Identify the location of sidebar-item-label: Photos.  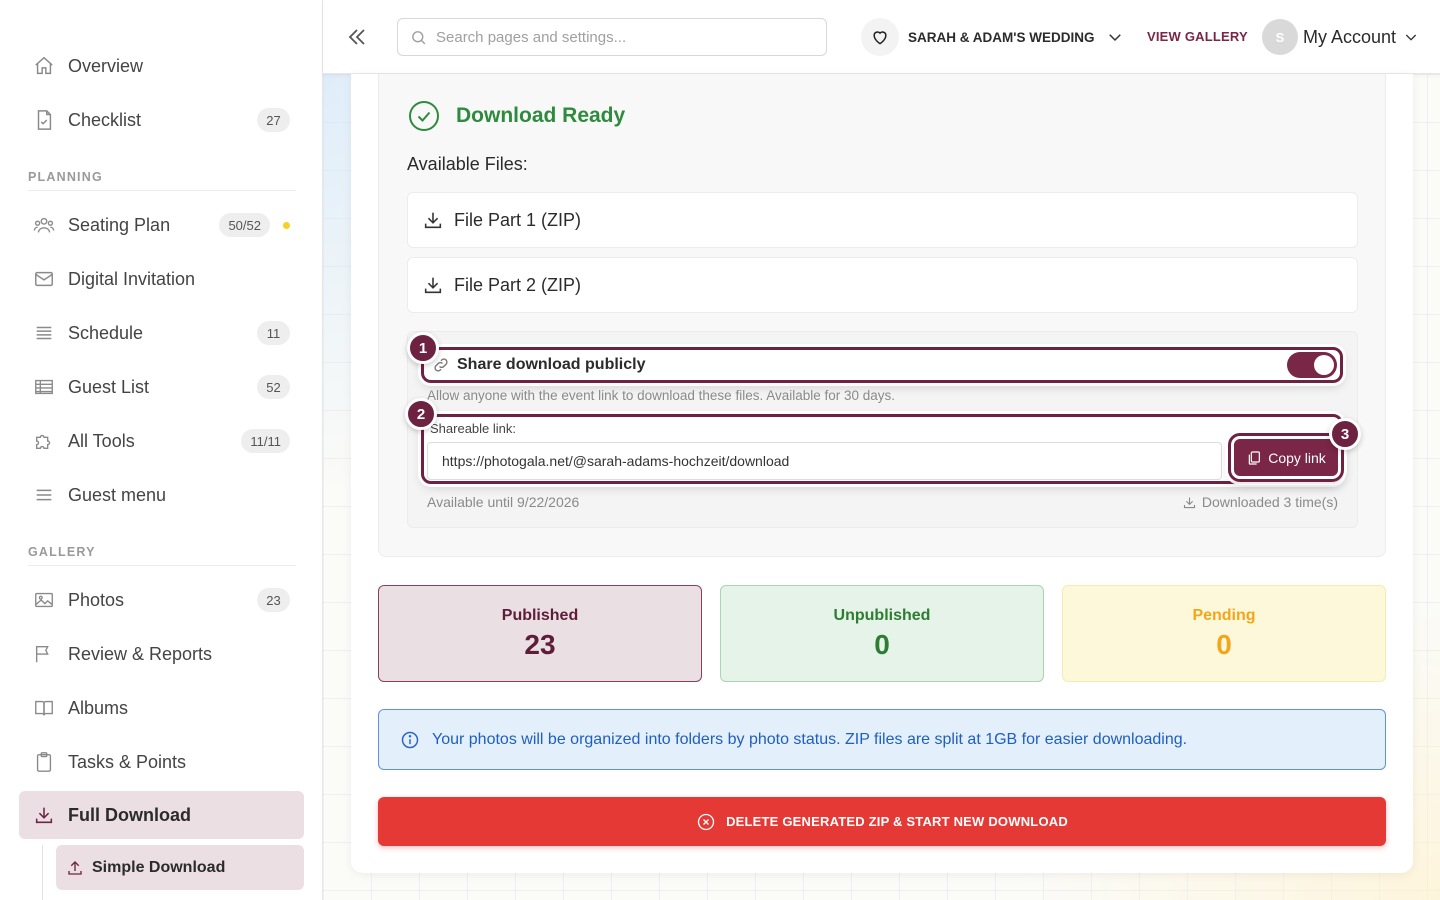
(96, 599).